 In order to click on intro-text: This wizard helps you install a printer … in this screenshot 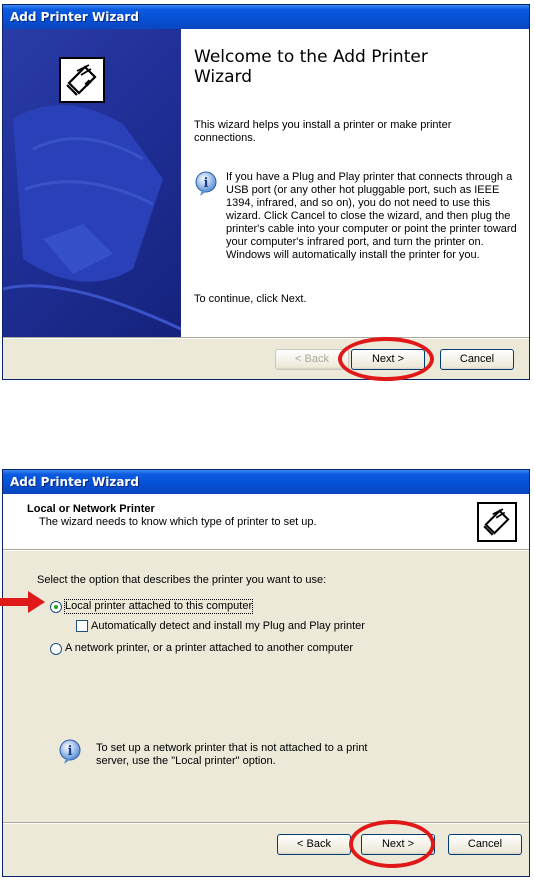, I will do `click(323, 131)`.